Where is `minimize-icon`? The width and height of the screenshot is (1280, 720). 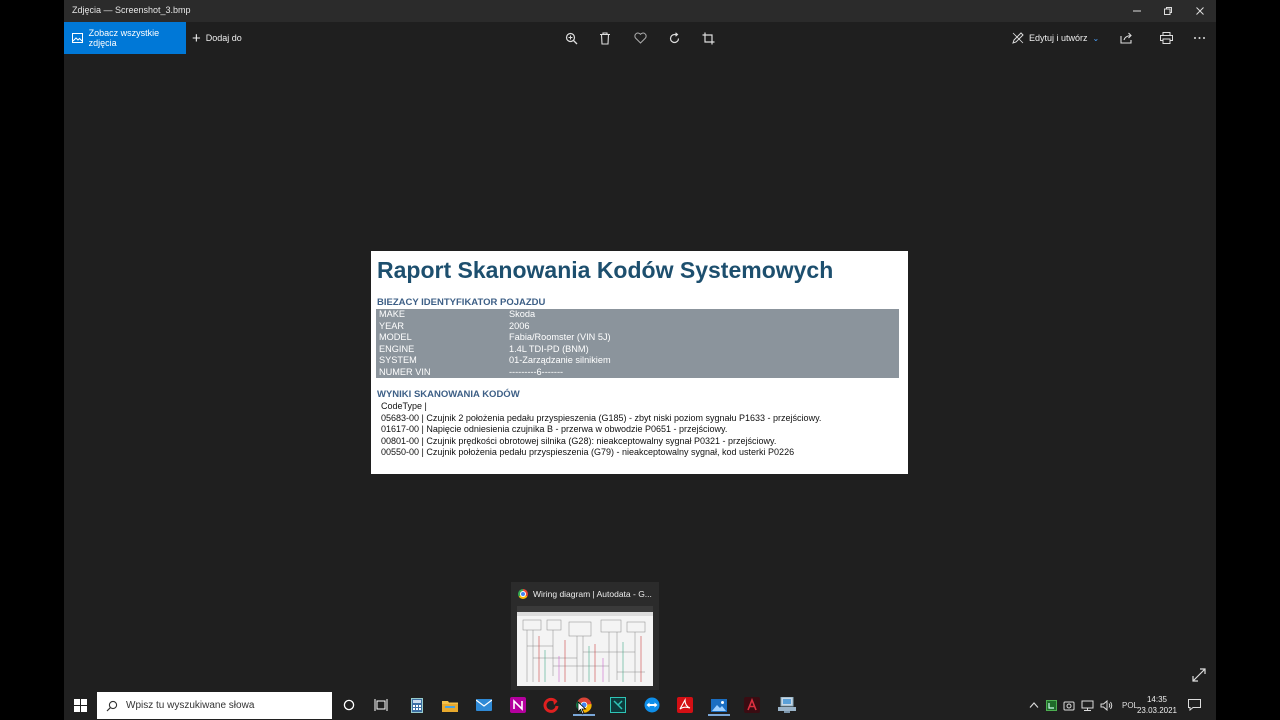
minimize-icon is located at coordinates (1137, 11).